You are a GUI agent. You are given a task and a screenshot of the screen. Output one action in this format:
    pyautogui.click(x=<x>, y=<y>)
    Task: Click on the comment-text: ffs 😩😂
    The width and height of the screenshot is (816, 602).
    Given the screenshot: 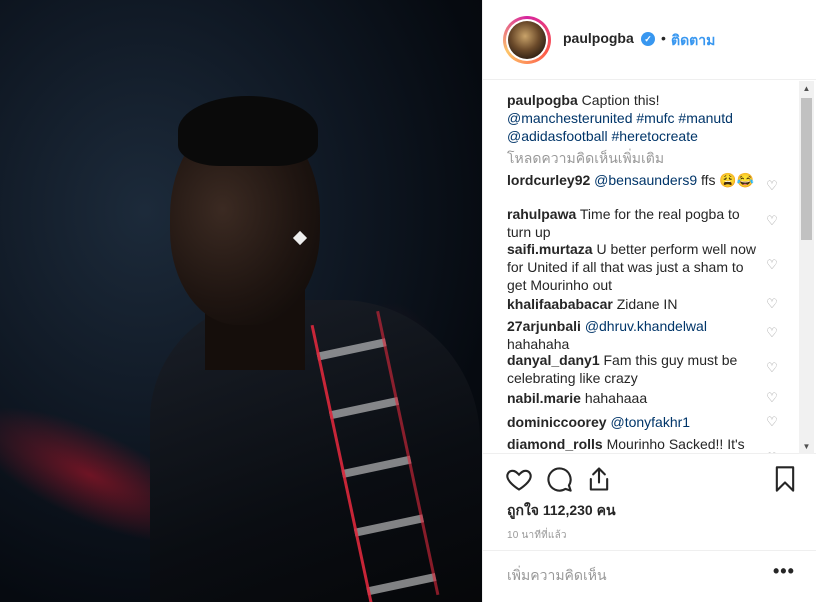 What is the action you would take?
    pyautogui.click(x=726, y=180)
    